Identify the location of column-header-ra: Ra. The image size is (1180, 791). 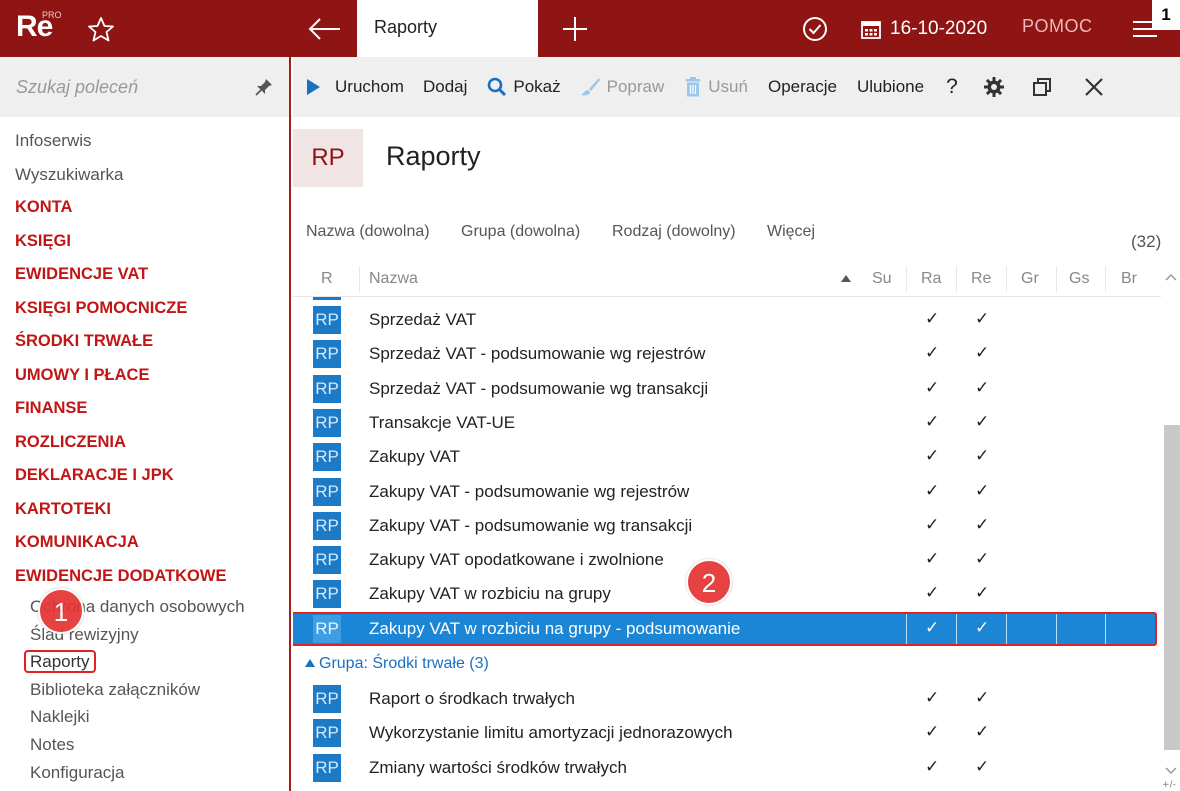
(931, 279).